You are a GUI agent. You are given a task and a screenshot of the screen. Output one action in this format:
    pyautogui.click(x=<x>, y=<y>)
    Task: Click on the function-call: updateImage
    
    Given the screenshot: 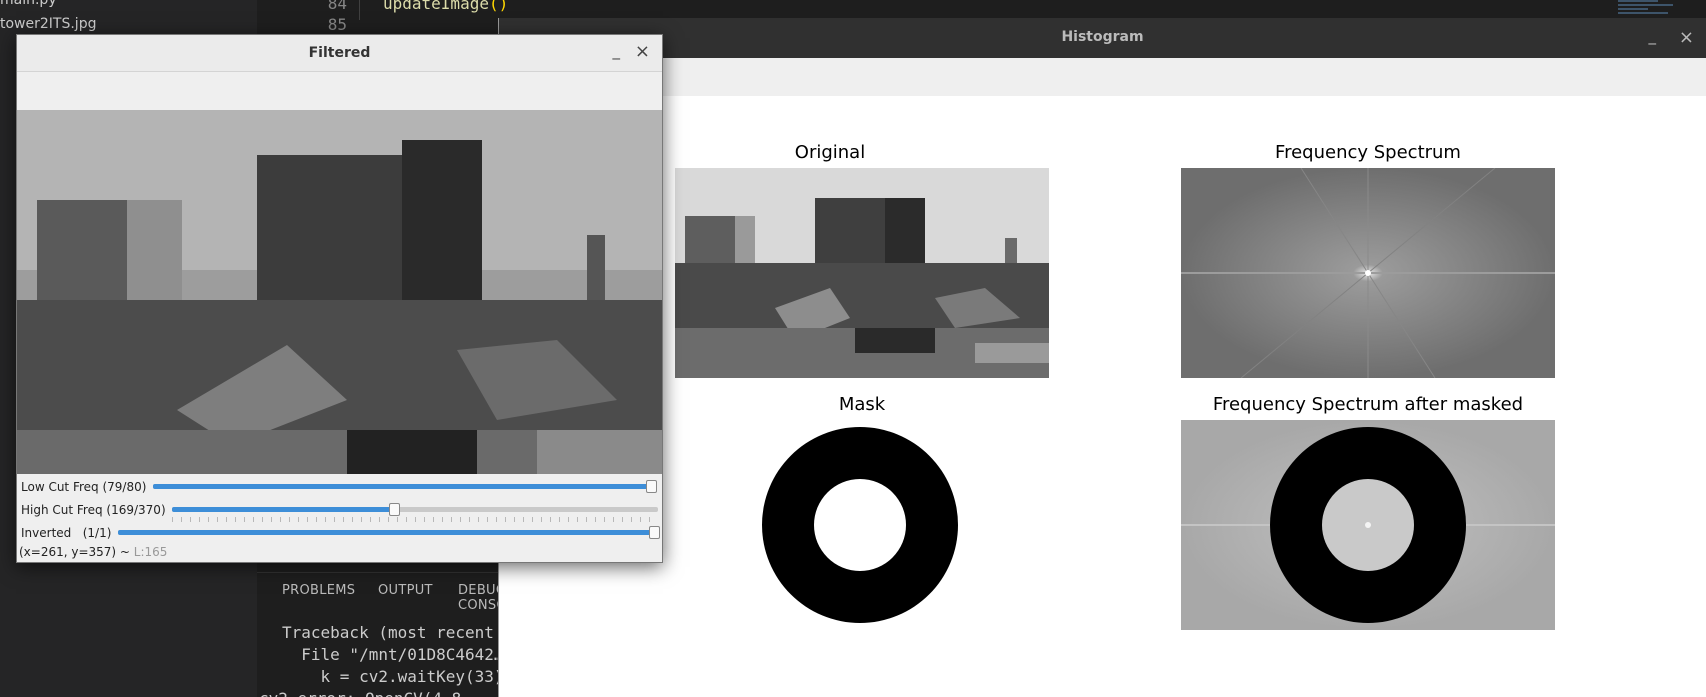 What is the action you would take?
    pyautogui.click(x=436, y=6)
    